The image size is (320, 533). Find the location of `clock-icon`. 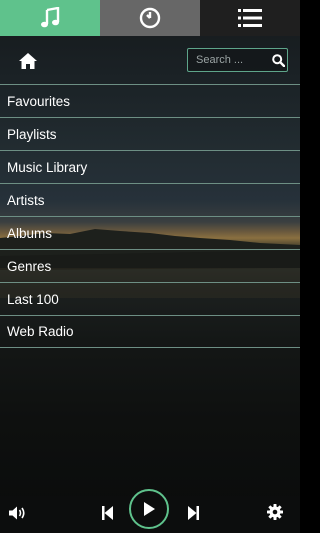

clock-icon is located at coordinates (150, 18).